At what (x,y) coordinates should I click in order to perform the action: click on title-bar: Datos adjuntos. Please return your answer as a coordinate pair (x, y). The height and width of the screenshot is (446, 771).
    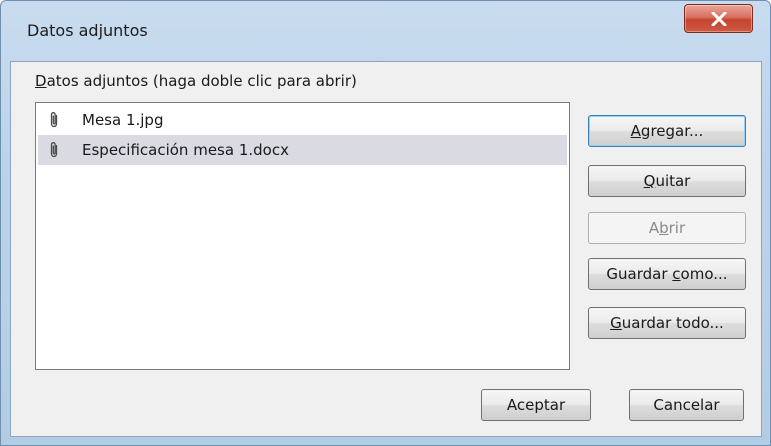
    Looking at the image, I should click on (385, 31).